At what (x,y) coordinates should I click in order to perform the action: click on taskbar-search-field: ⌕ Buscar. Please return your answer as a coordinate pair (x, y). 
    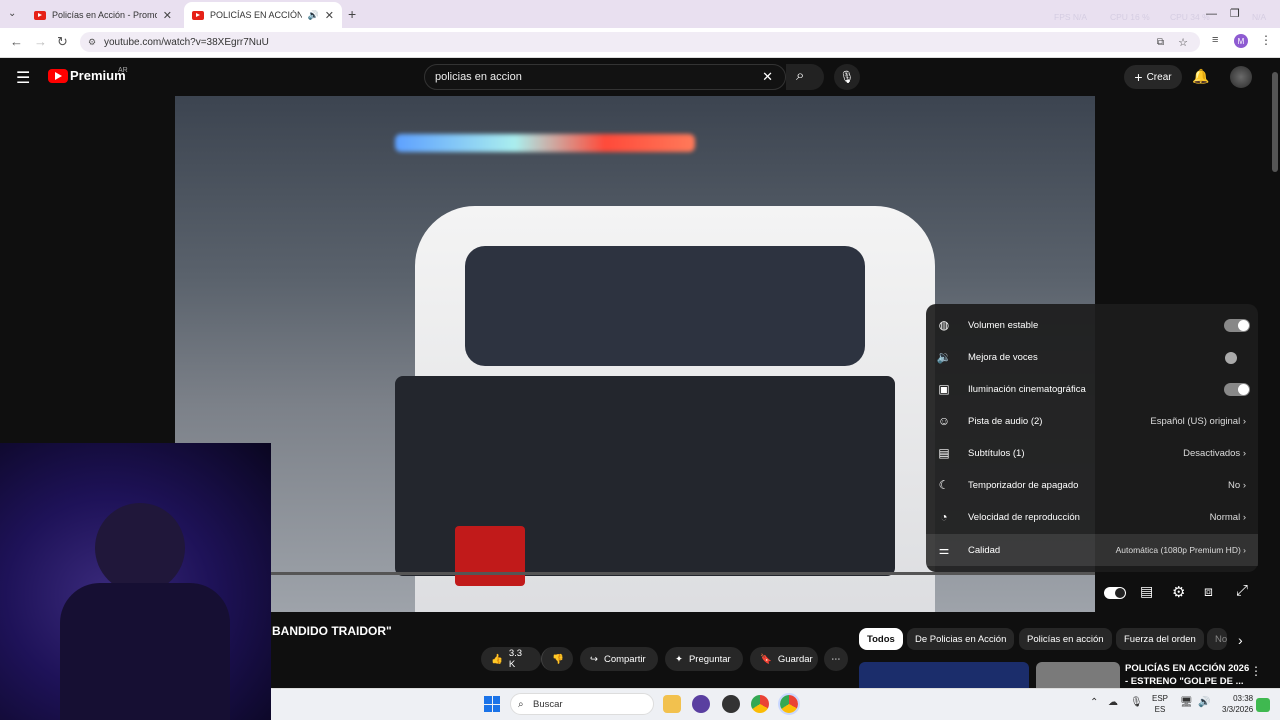
    Looking at the image, I should click on (582, 704).